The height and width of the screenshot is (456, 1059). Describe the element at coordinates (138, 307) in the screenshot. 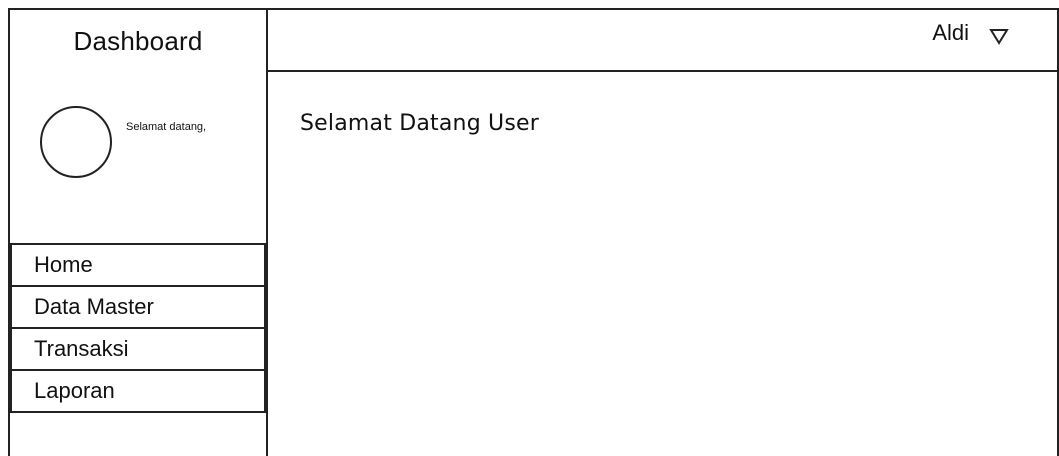

I see `sidebar-item-data-master: Data Master` at that location.